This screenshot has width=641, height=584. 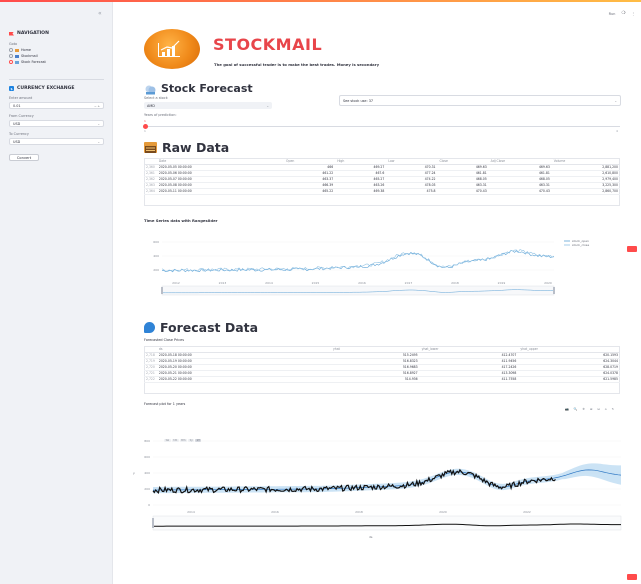 I want to click on forecast-data-cell: 621.5985, so click(x=569, y=379).